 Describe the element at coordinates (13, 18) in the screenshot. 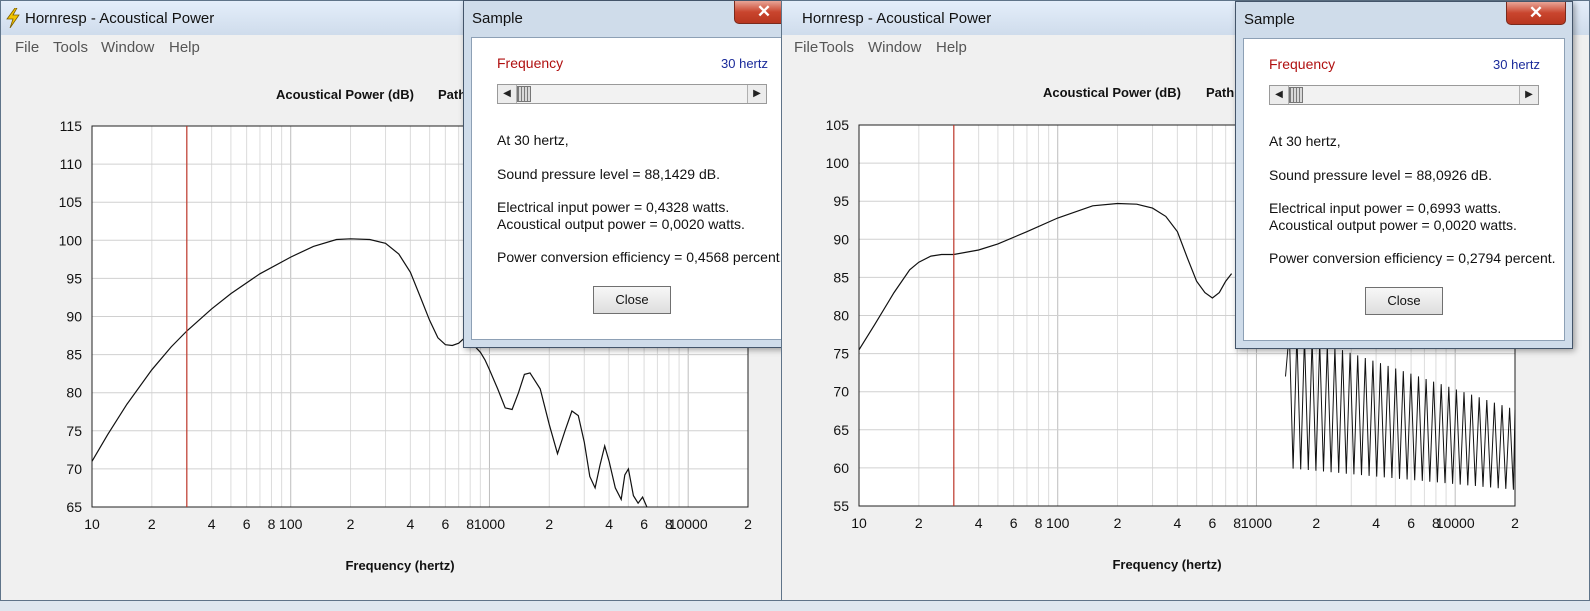

I see `lightning-icon` at that location.